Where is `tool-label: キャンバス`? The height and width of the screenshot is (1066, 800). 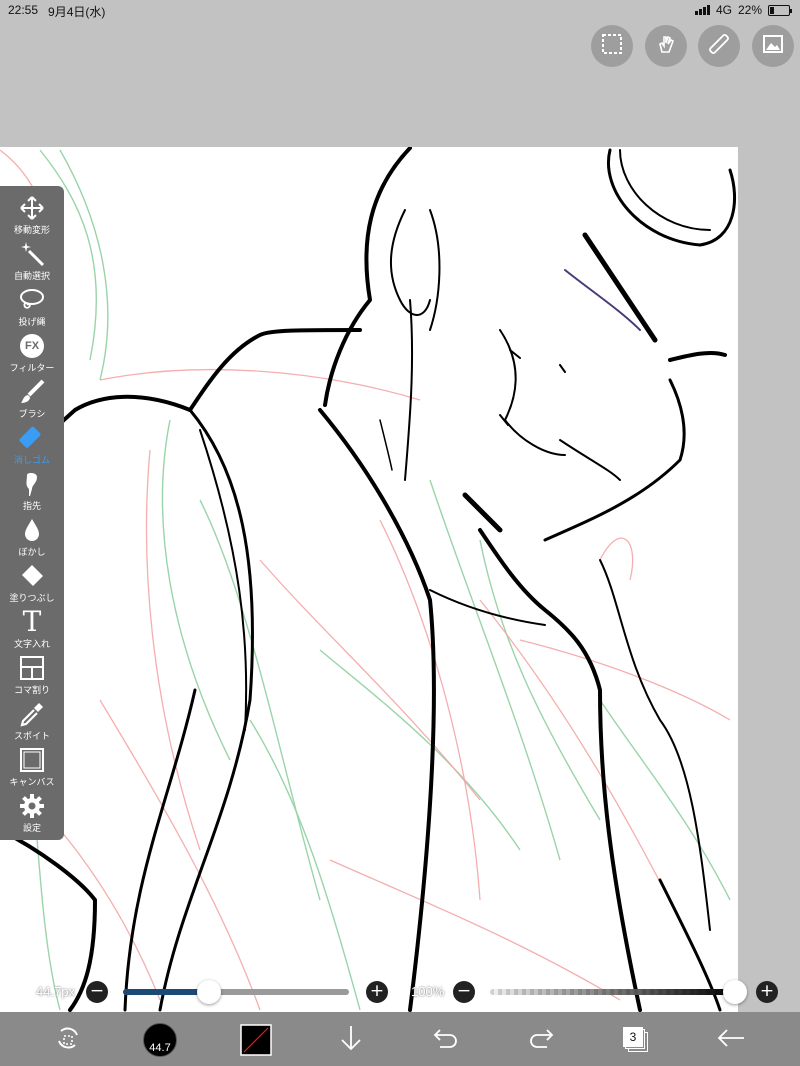
tool-label: キャンバス is located at coordinates (32, 782).